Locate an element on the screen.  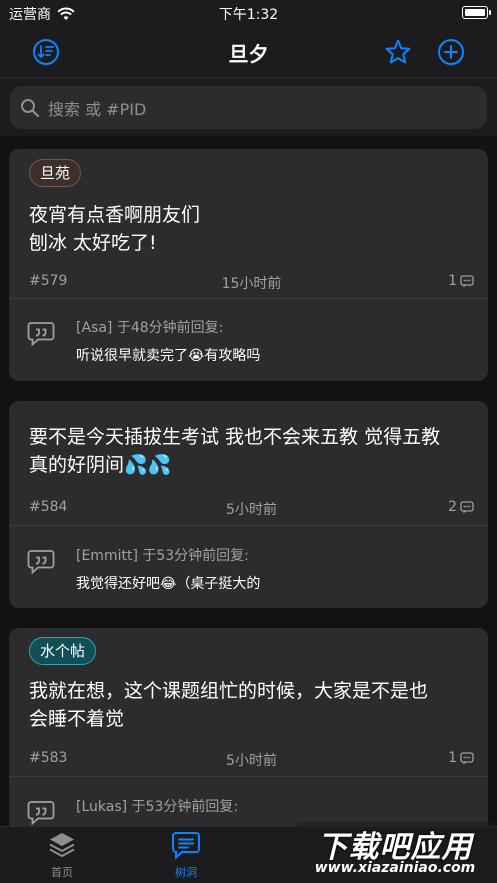
post-text-line: 我就在想，这个课题组忙的时候，大家是不是也 is located at coordinates (229, 691).